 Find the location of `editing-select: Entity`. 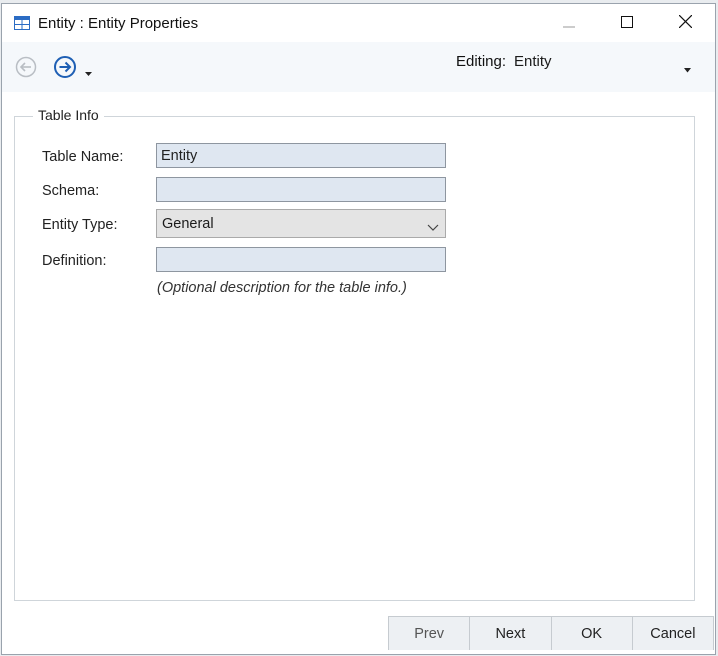

editing-select: Entity is located at coordinates (606, 62).